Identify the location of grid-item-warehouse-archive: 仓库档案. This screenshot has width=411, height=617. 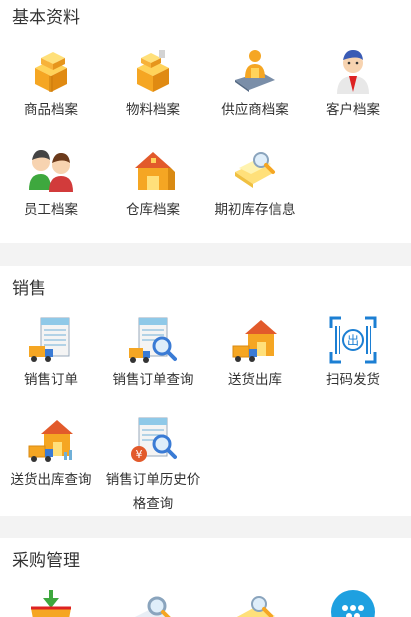
(153, 184).